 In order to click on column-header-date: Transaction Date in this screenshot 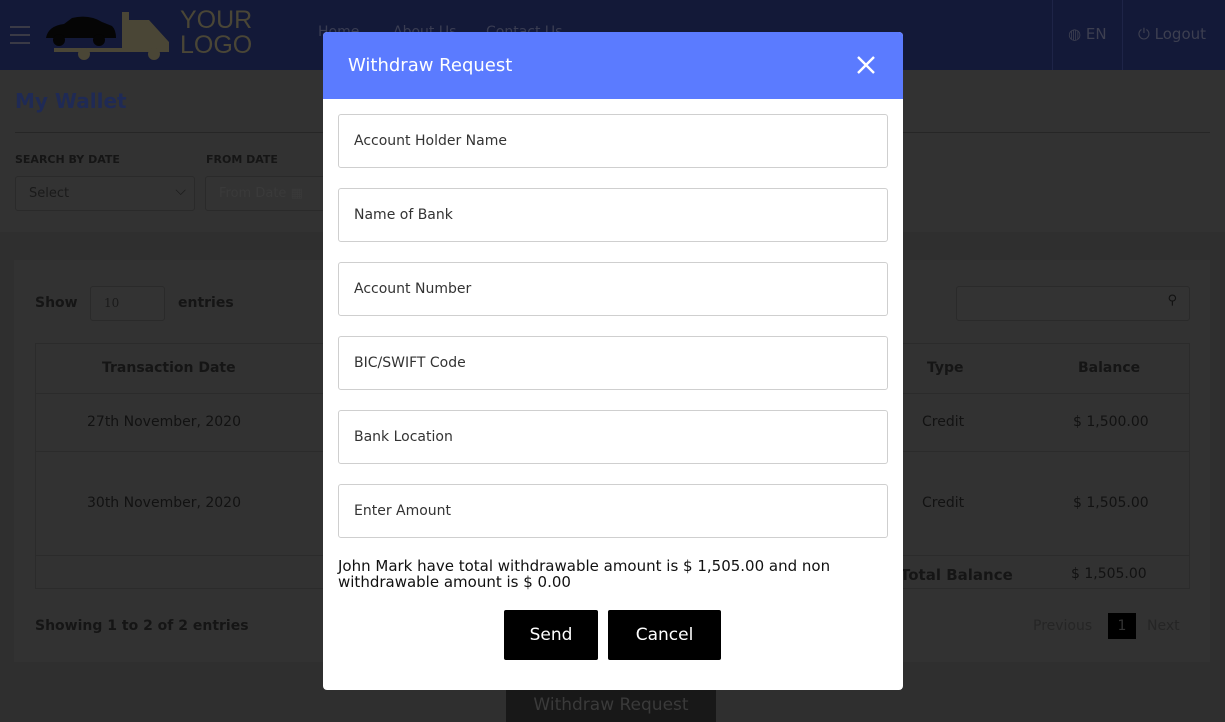, I will do `click(169, 368)`.